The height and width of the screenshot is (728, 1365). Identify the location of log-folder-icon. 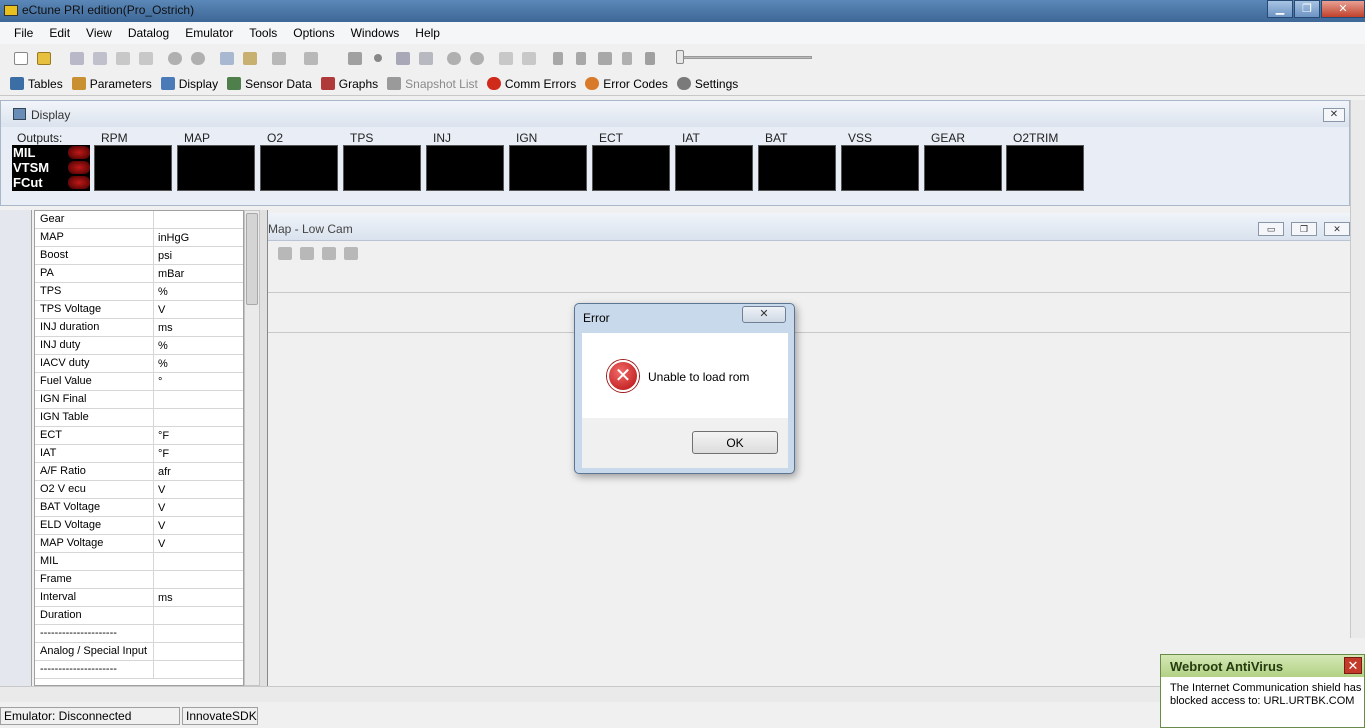
(529, 58).